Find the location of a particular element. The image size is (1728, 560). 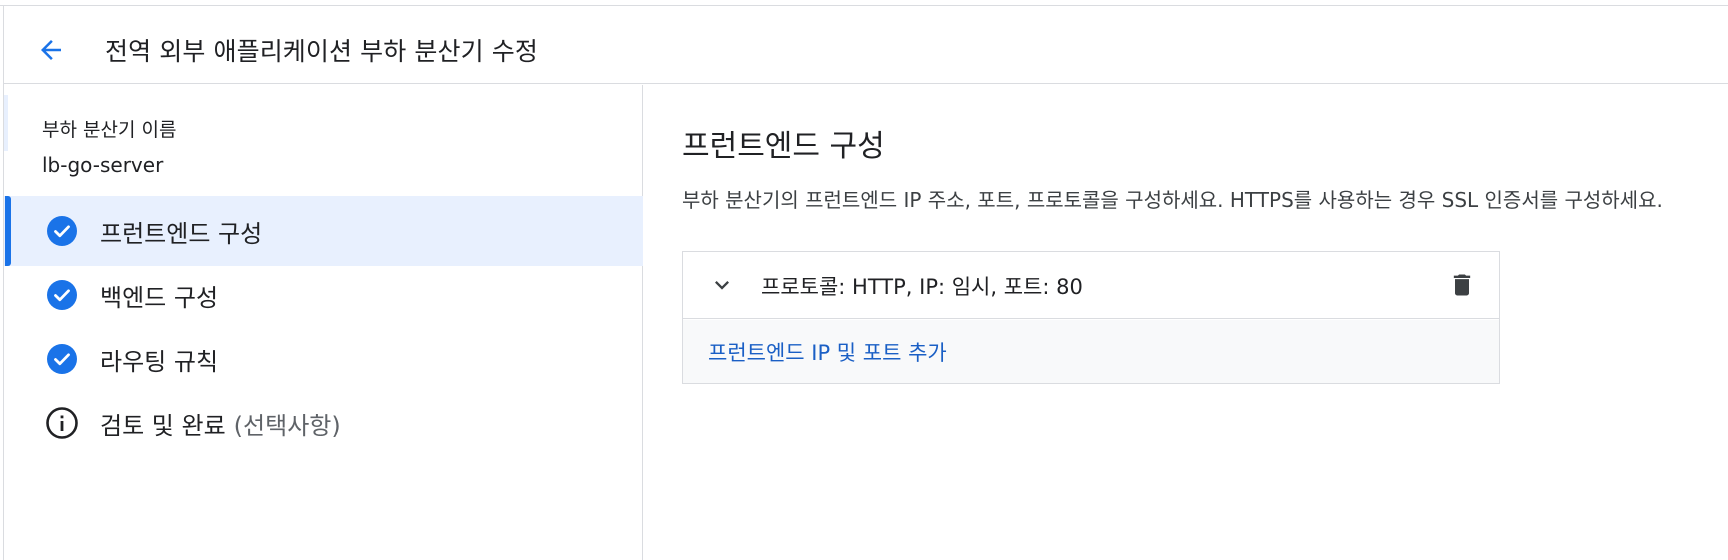

step-routing-rules: 라우팅 규칙 is located at coordinates (323, 359).